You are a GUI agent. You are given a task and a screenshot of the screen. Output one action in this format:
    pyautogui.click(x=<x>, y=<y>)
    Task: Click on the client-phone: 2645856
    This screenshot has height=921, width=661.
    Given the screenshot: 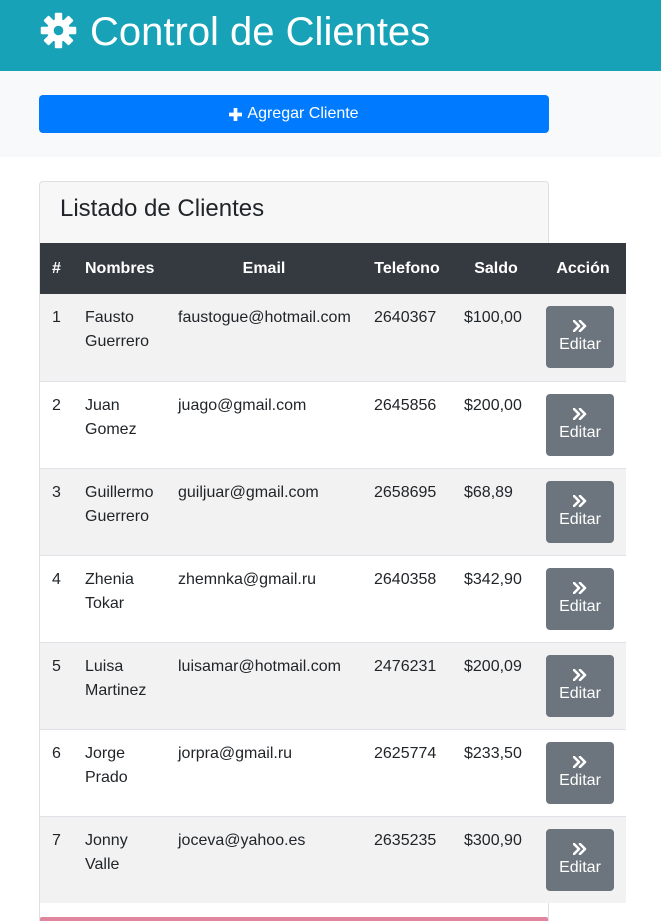 What is the action you would take?
    pyautogui.click(x=407, y=424)
    